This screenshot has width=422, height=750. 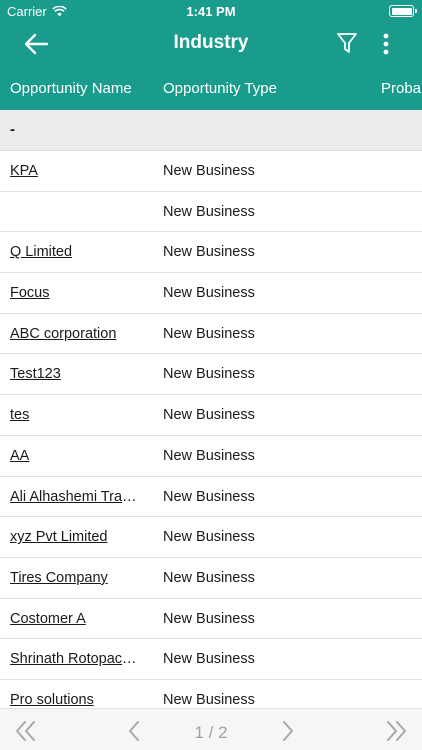 I want to click on group-header: -, so click(x=211, y=130).